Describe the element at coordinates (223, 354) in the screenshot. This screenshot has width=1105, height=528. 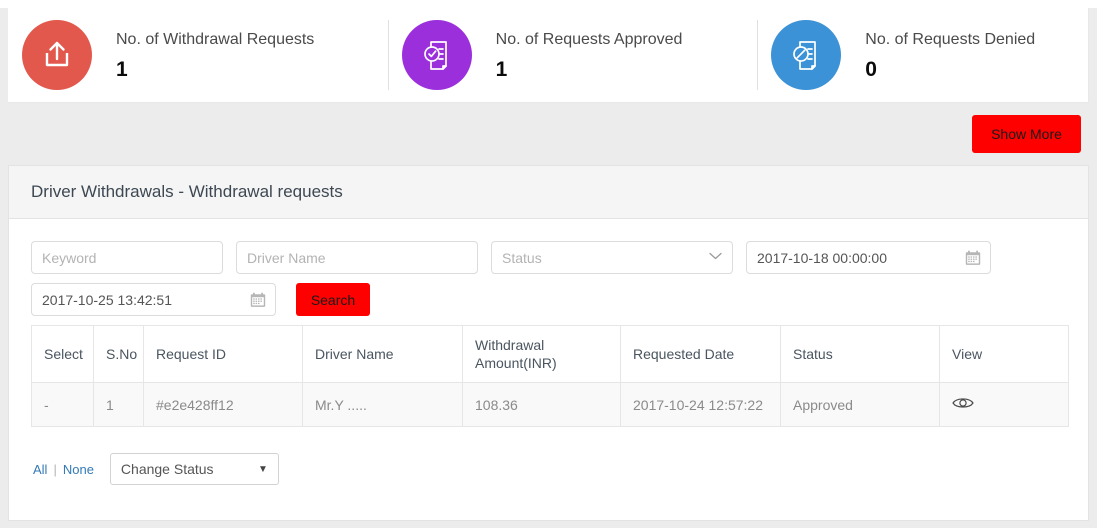
I see `column-header-request-id: Request ID` at that location.